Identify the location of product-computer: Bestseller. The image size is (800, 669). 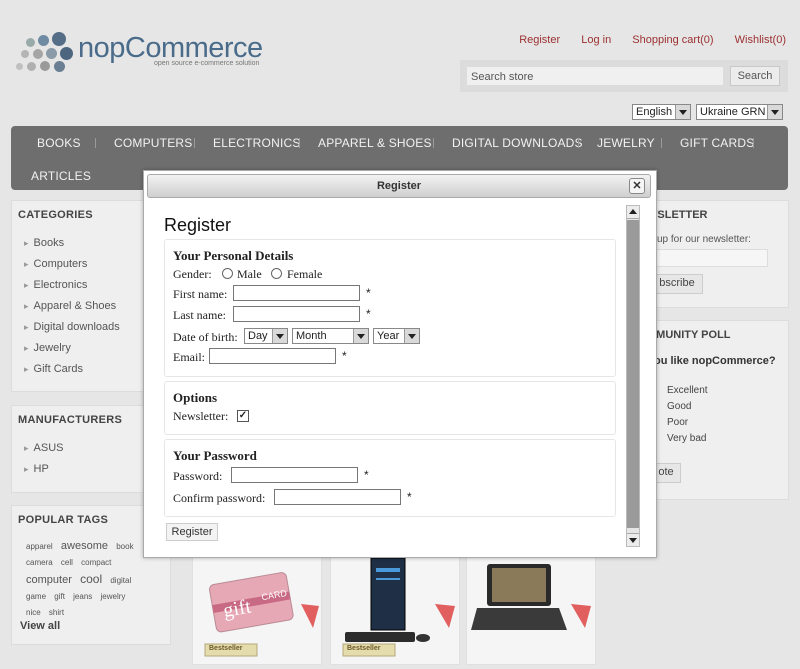
(395, 605).